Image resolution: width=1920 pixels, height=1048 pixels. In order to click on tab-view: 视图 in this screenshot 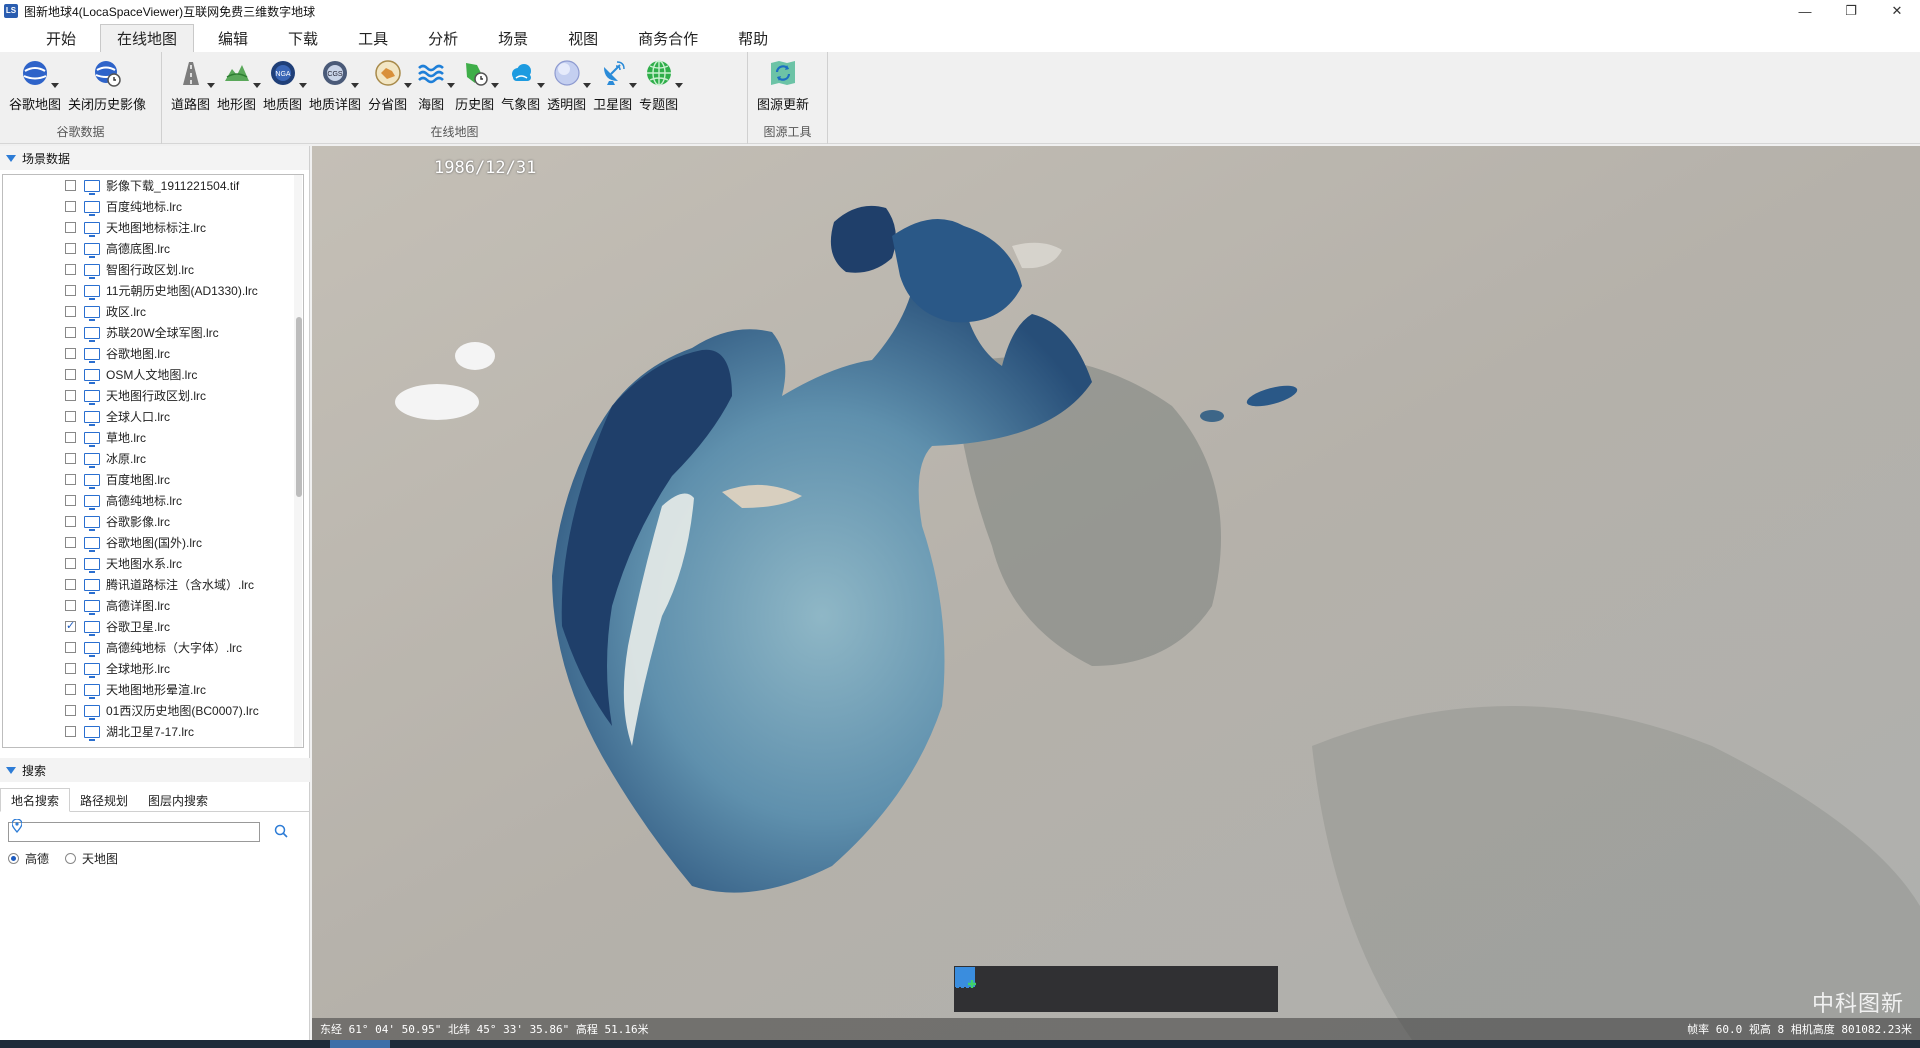, I will do `click(583, 38)`.